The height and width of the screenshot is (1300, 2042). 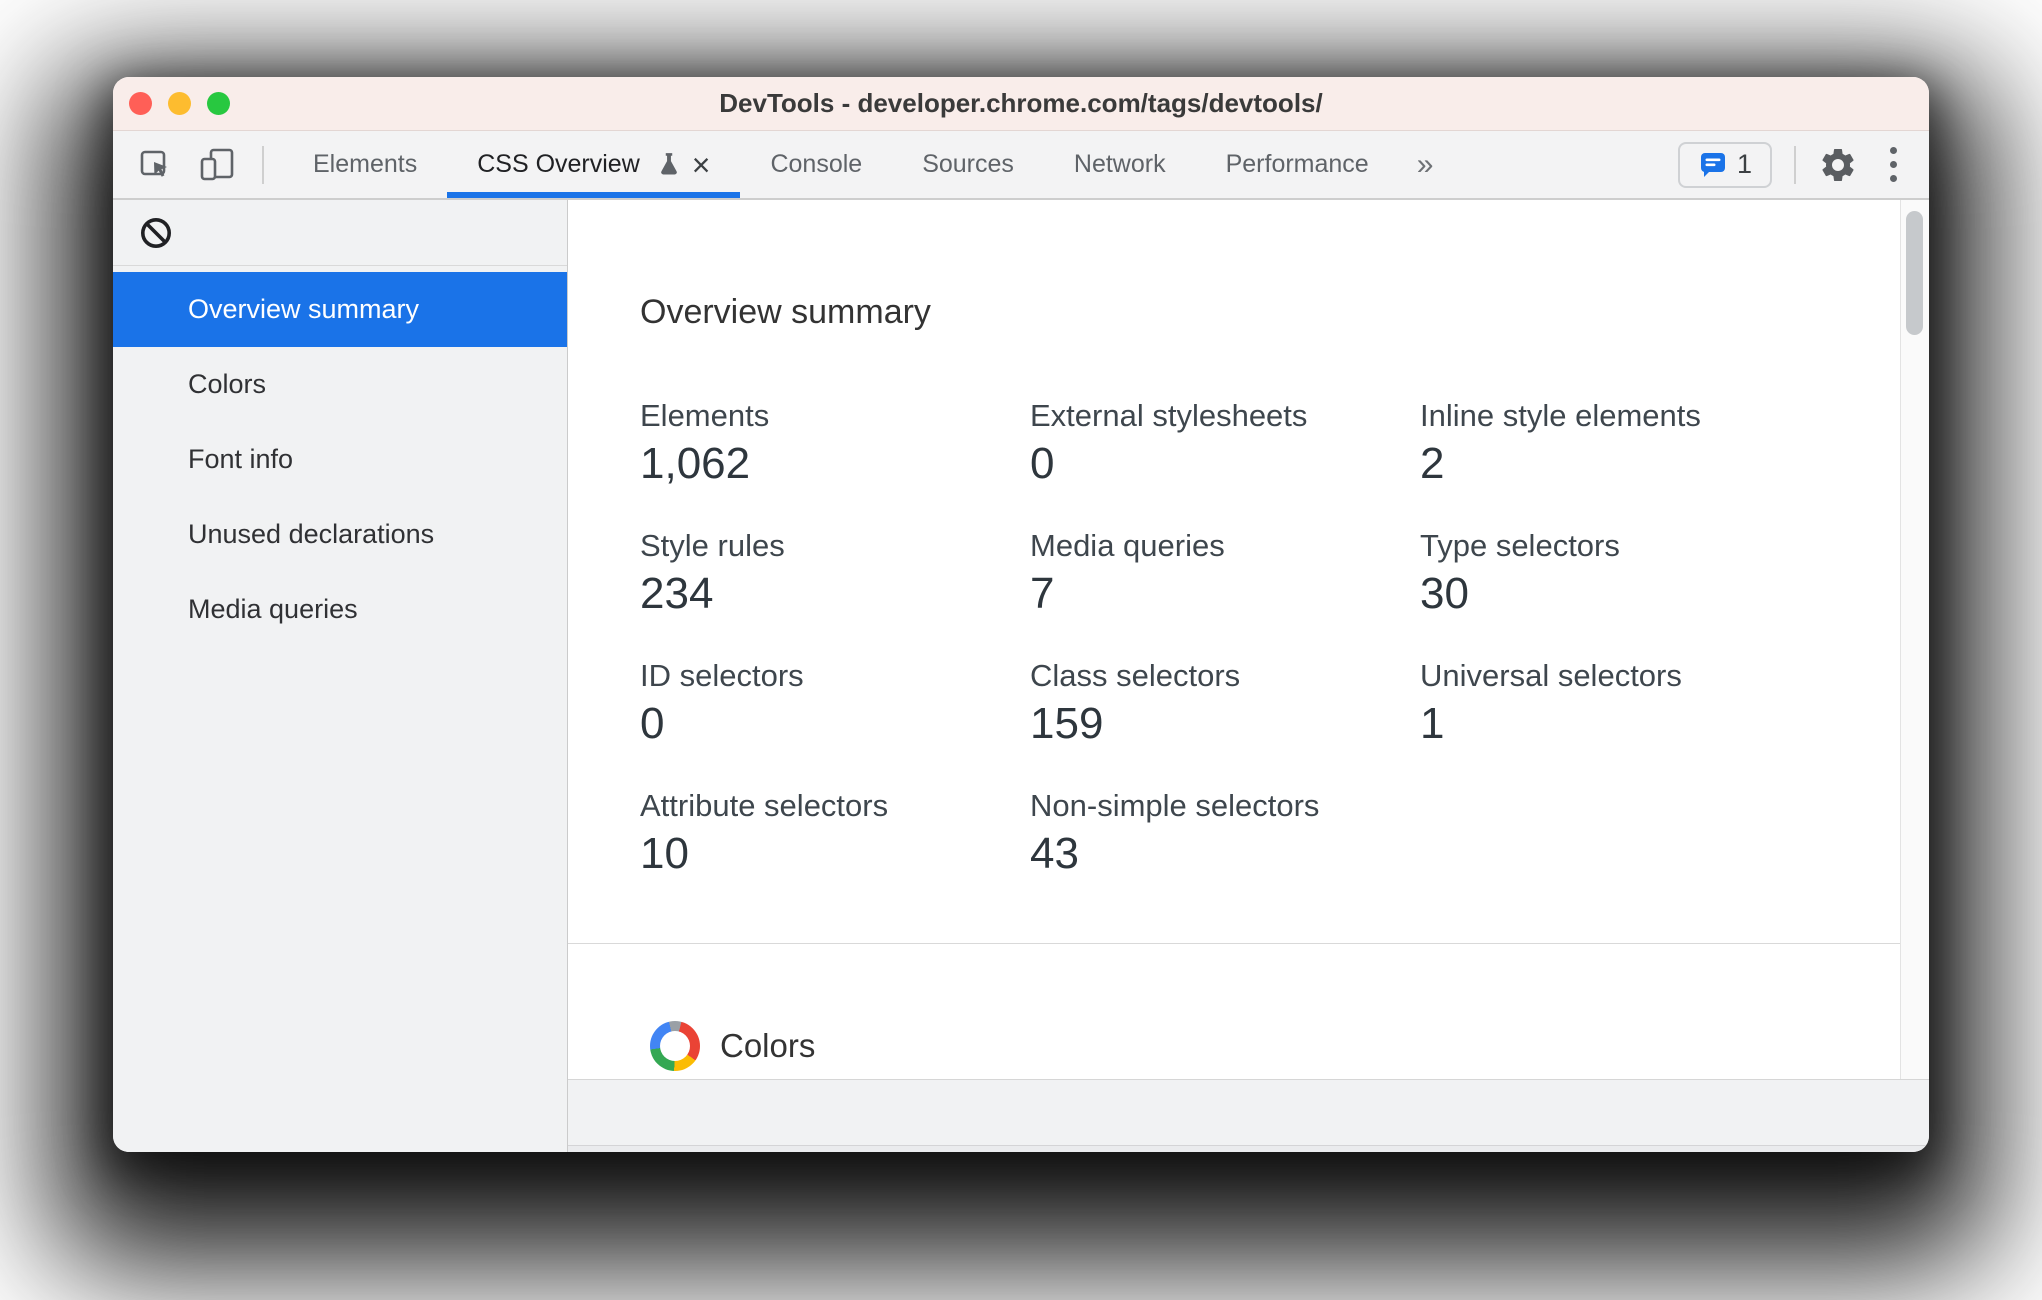 I want to click on issues-count: 1, so click(x=1744, y=164).